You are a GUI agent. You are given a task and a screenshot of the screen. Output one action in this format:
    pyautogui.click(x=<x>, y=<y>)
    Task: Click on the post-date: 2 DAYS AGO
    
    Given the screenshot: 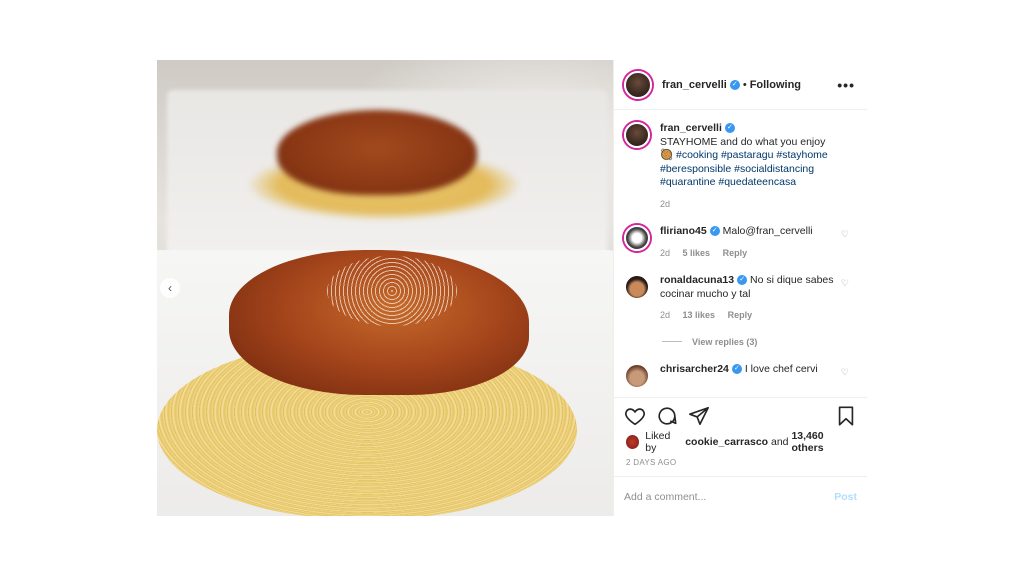 What is the action you would take?
    pyautogui.click(x=740, y=458)
    